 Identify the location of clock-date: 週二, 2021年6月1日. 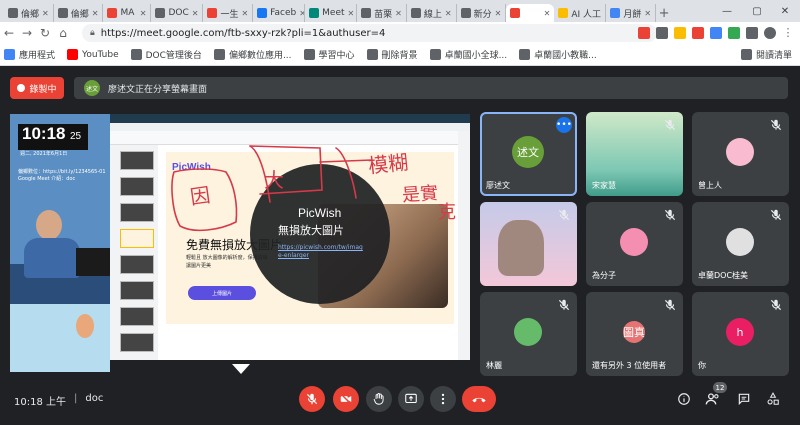
(44, 154).